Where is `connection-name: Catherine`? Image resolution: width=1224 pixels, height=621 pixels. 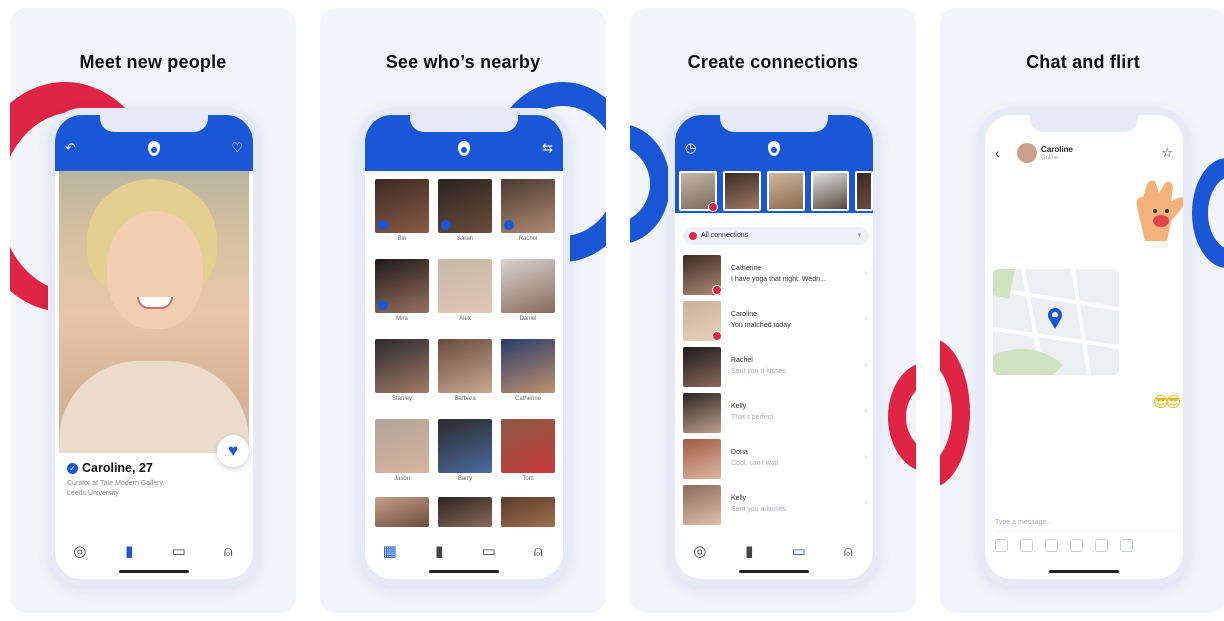
connection-name: Catherine is located at coordinates (746, 268).